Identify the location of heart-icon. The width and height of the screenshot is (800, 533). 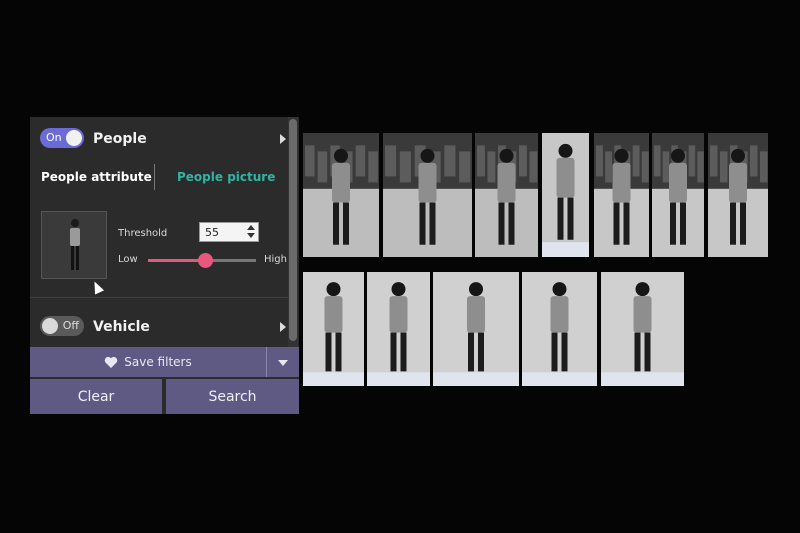
(111, 362).